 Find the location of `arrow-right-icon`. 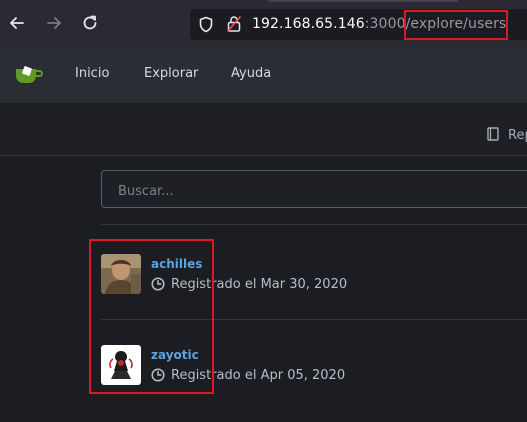

arrow-right-icon is located at coordinates (54, 23).